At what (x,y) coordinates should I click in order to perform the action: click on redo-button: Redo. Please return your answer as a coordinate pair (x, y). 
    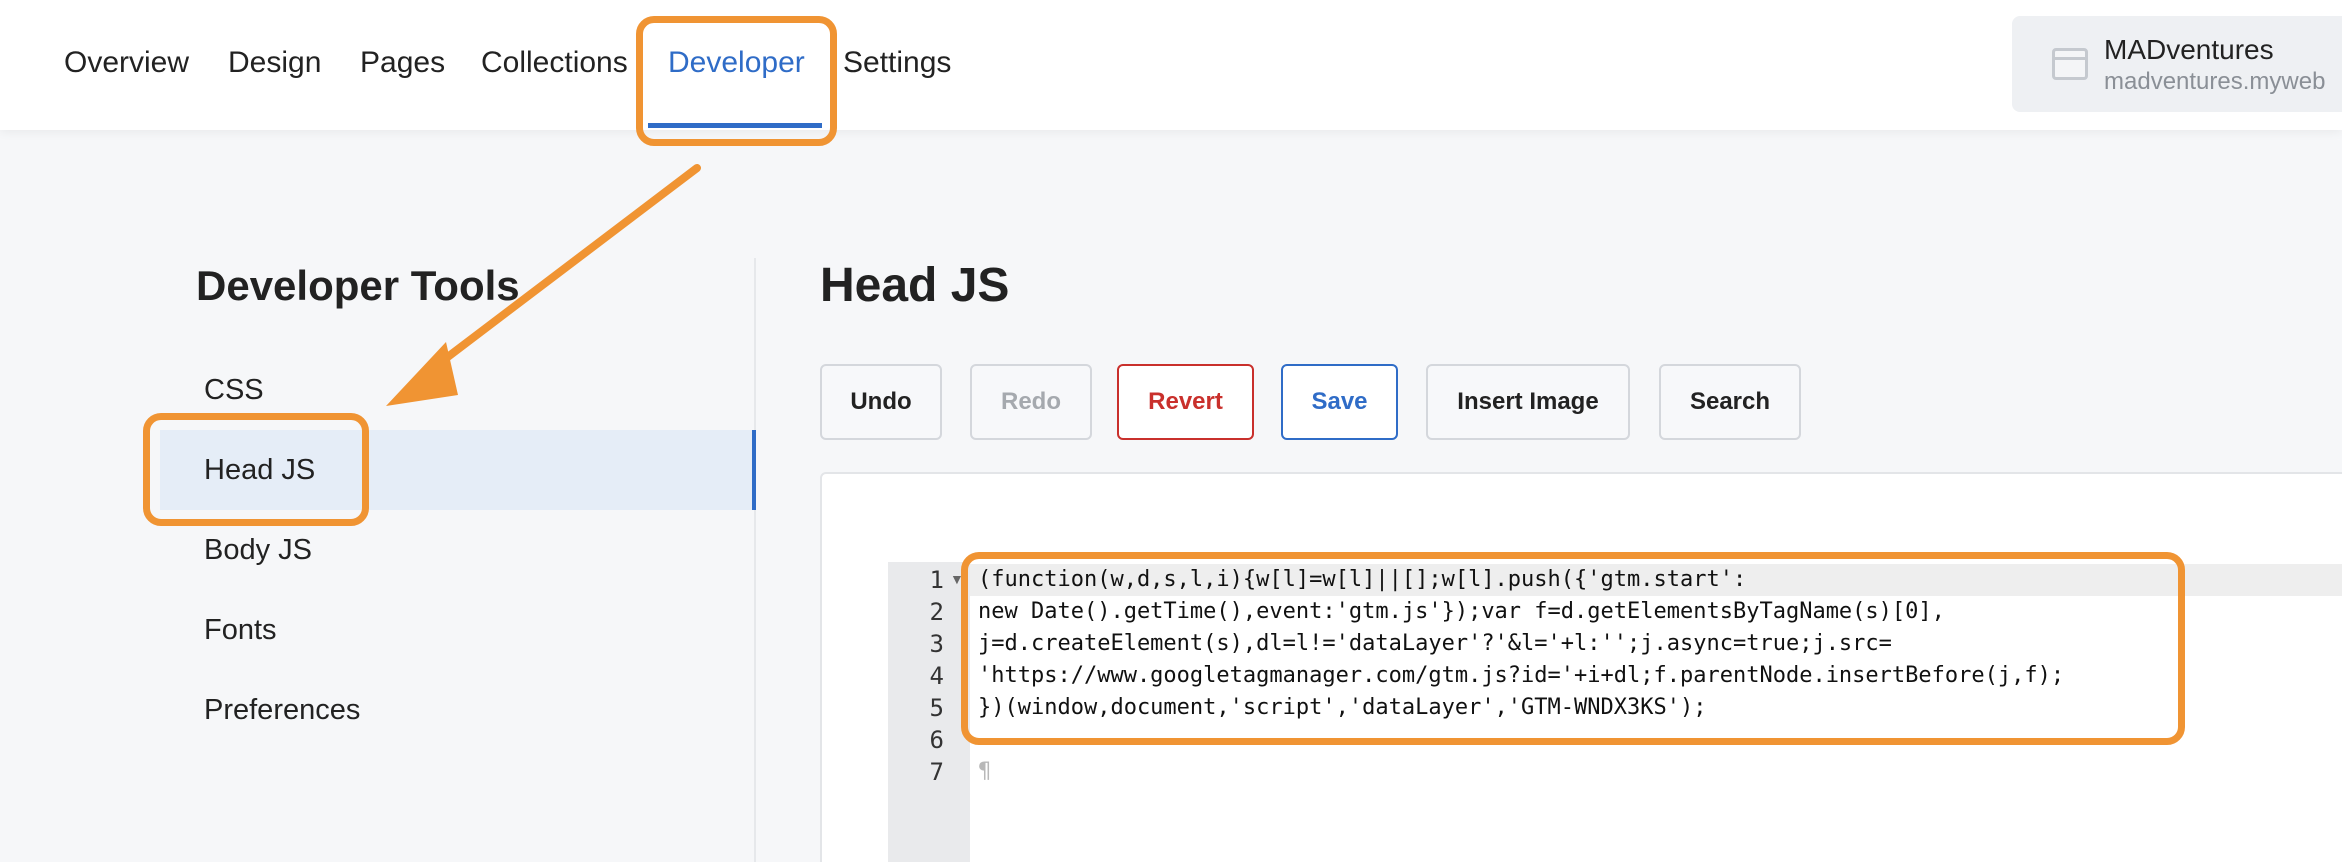
    Looking at the image, I should click on (1031, 402).